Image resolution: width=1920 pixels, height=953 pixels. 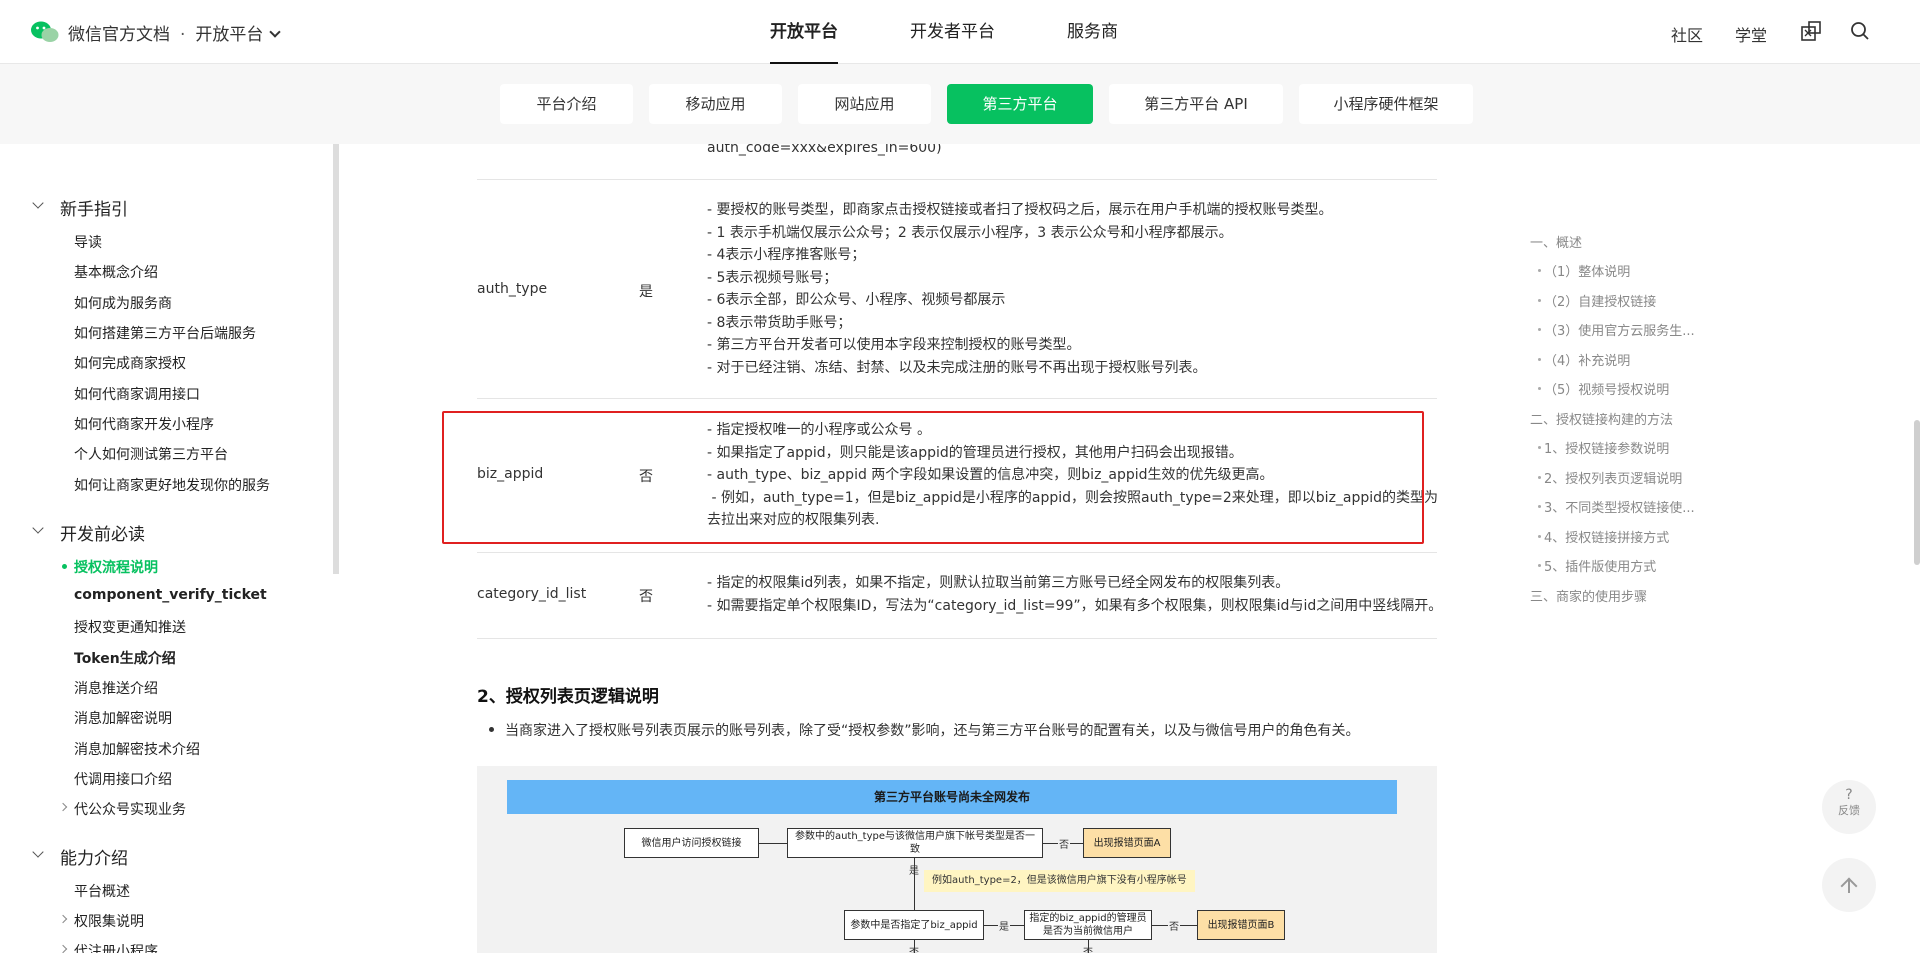 What do you see at coordinates (914, 925) in the screenshot?
I see `diagram-box-check-bizappid: 参数中是否指定了biz_appid` at bounding box center [914, 925].